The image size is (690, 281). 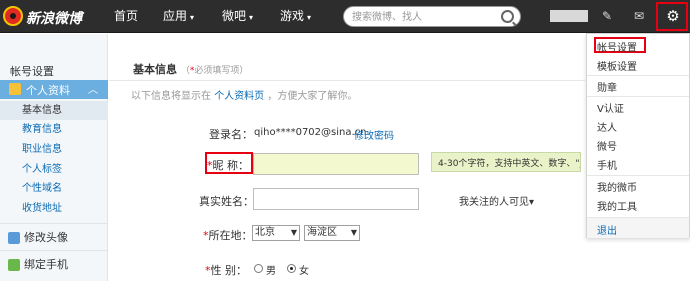 I want to click on gender-female-label: 女, so click(x=304, y=271).